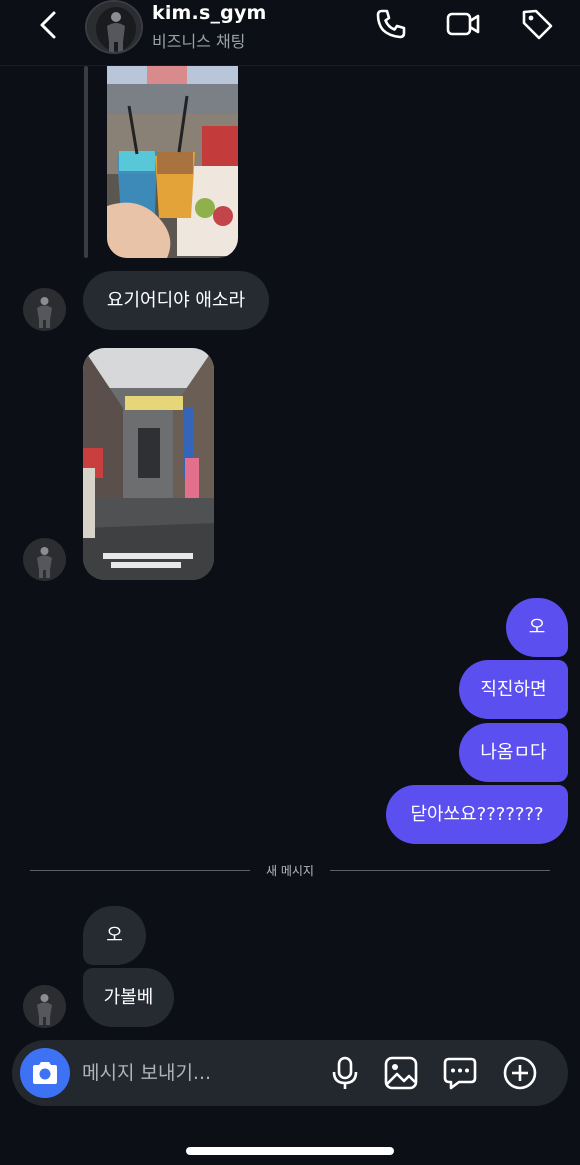 The height and width of the screenshot is (1165, 580). Describe the element at coordinates (345, 1073) in the screenshot. I see `microphone-icon` at that location.